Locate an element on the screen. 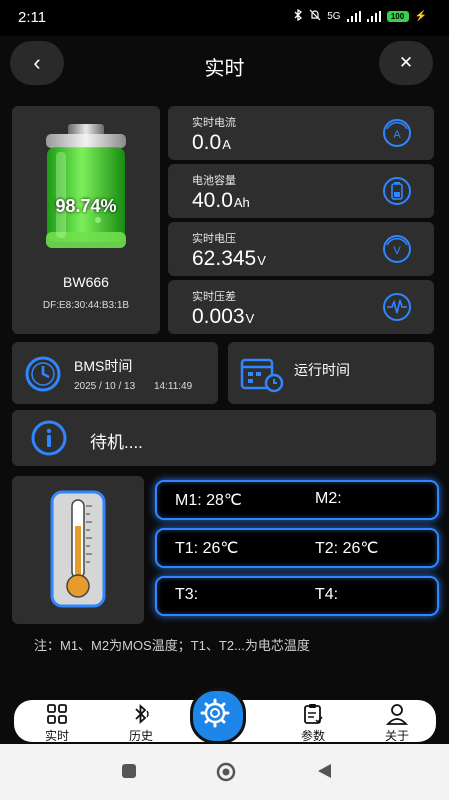 Image resolution: width=449 pixels, height=800 pixels. tab-history: 历史 is located at coordinates (141, 721).